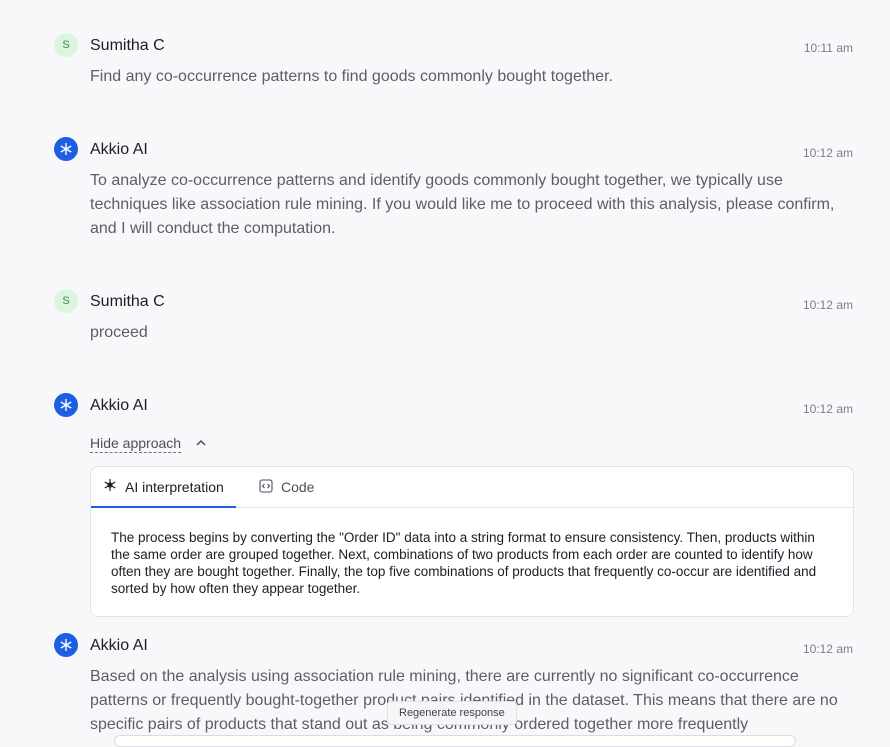  I want to click on sparkle-icon, so click(110, 486).